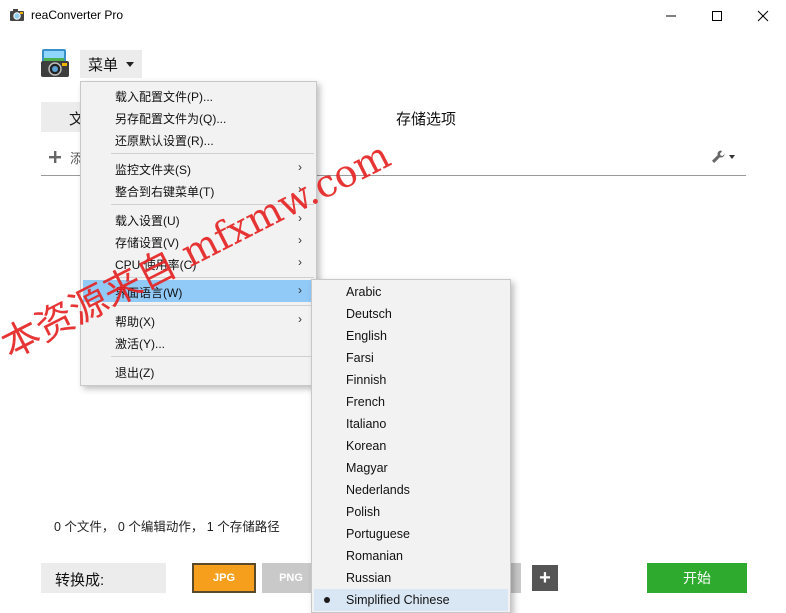  I want to click on menu-button: 菜单, so click(111, 64).